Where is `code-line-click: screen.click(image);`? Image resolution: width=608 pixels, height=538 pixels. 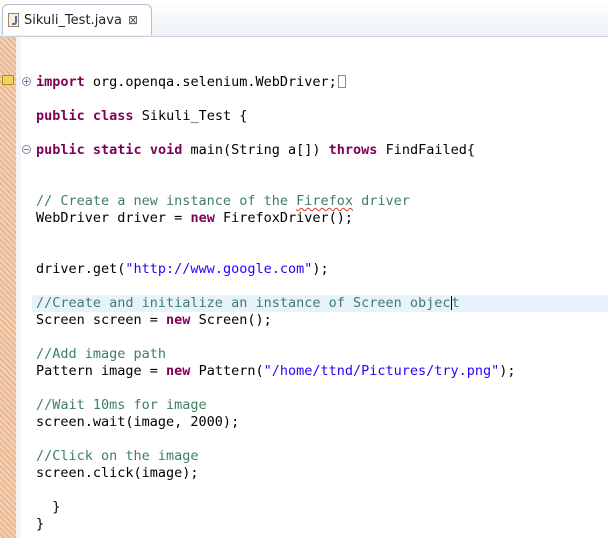
code-line-click: screen.click(image); is located at coordinates (117, 473).